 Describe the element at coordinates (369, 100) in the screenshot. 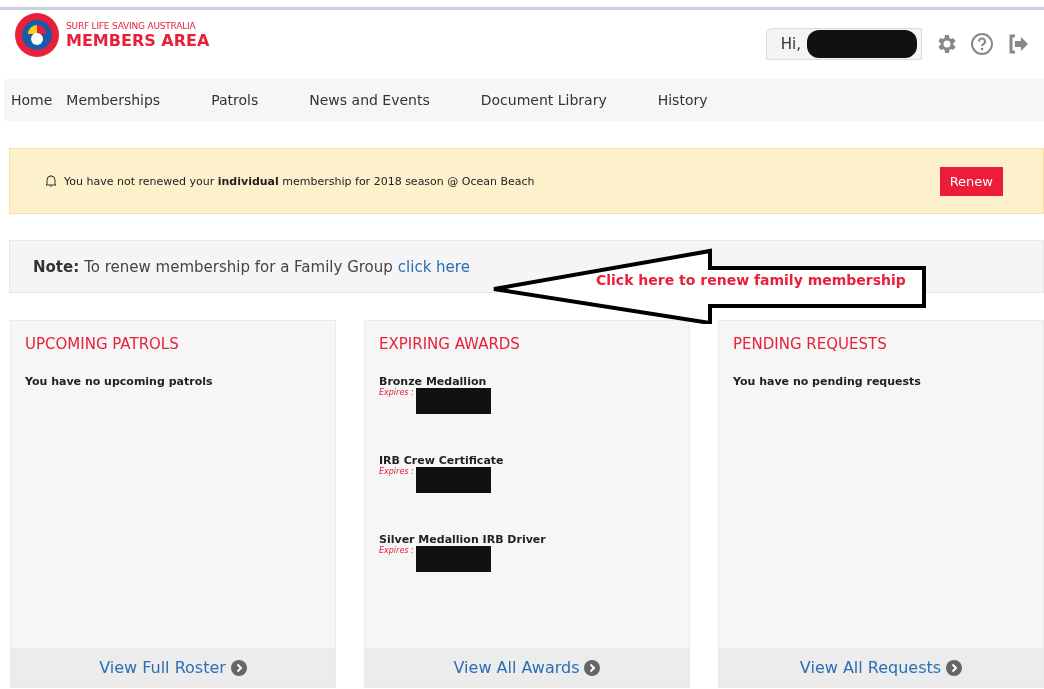

I see `nav-link: News and Events` at that location.